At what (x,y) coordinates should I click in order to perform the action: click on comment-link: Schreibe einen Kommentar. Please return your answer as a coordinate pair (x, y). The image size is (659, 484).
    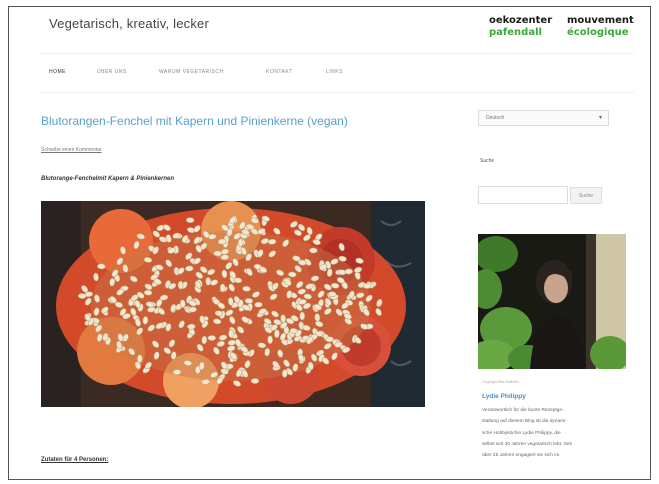
    Looking at the image, I should click on (71, 150).